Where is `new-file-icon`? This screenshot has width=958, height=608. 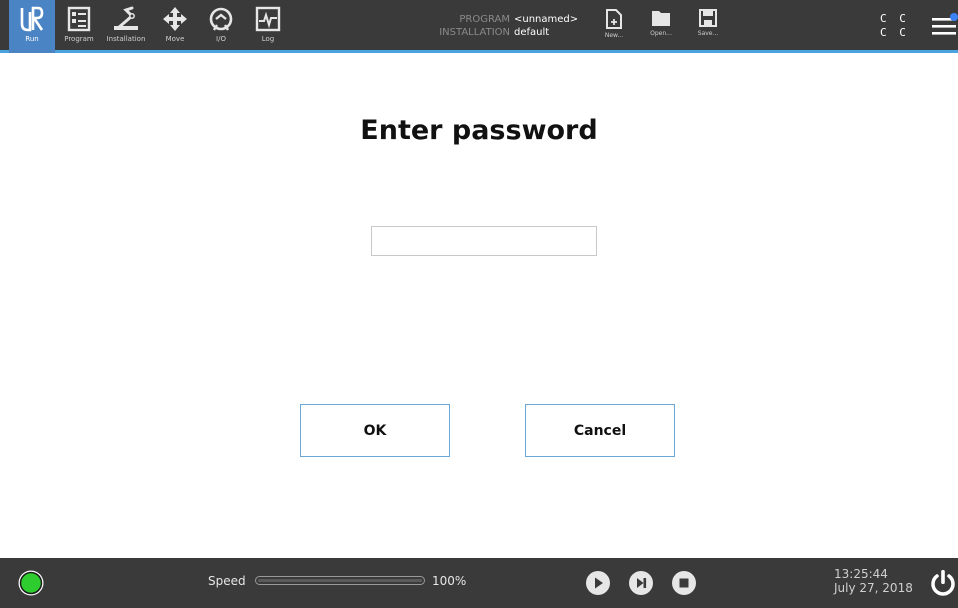
new-file-icon is located at coordinates (614, 19).